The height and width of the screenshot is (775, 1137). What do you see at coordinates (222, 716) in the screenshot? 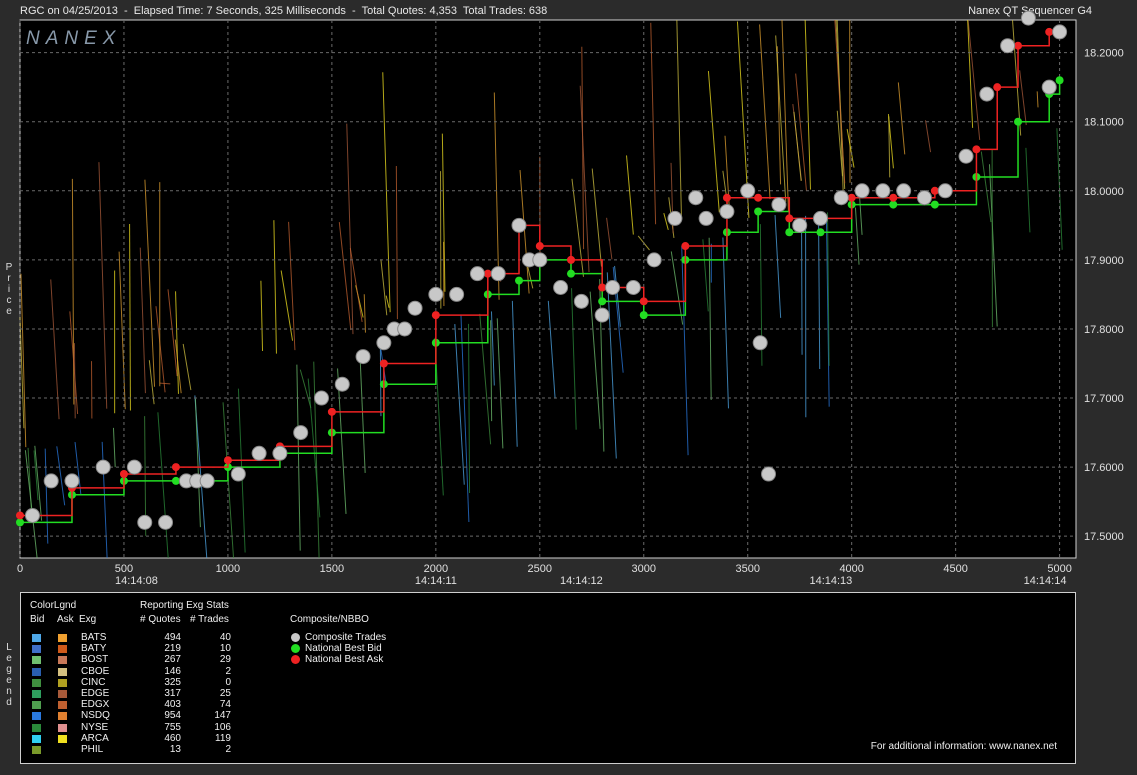
I see `exchange-trades: 147` at bounding box center [222, 716].